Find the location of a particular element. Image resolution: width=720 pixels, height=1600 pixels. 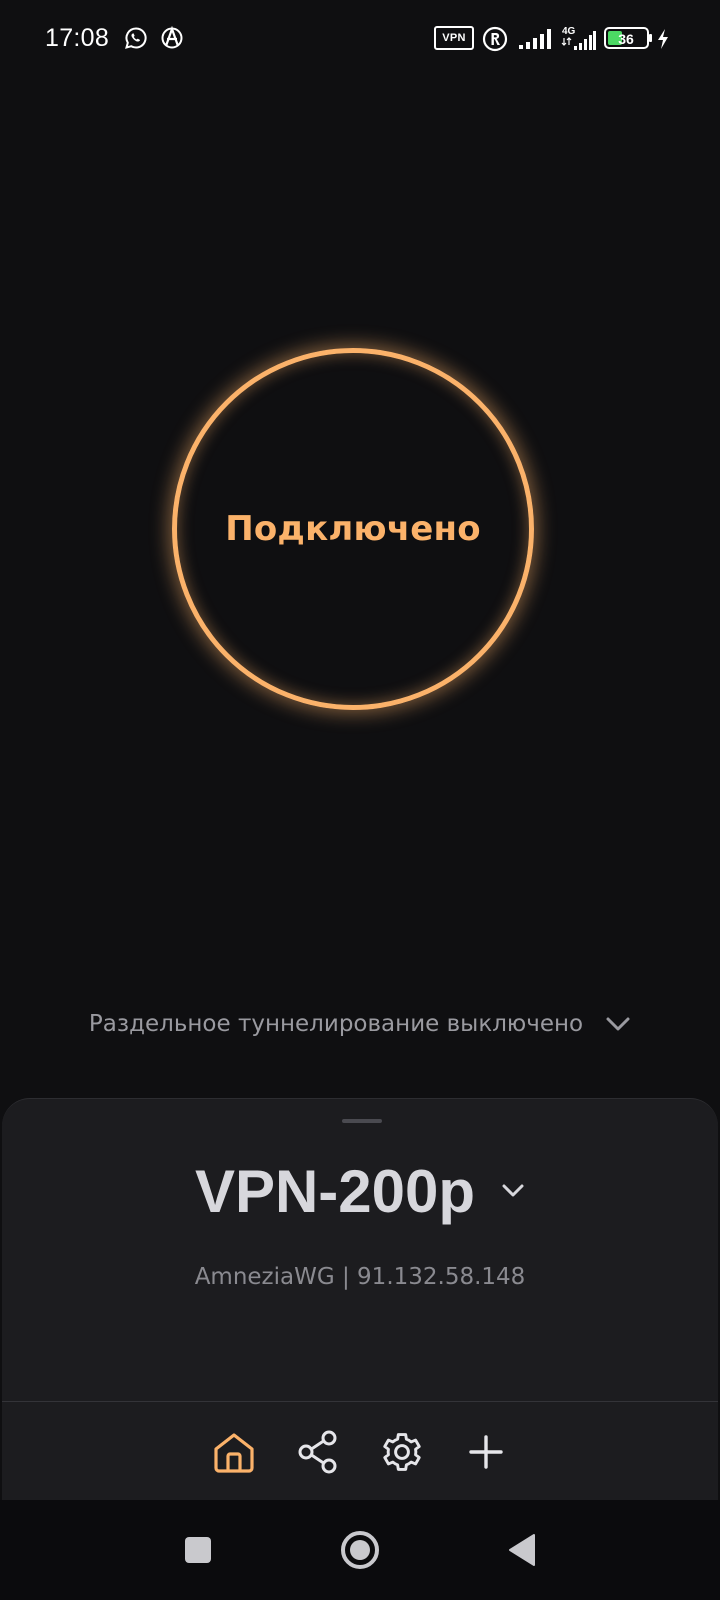

tab-home is located at coordinates (234, 1452).